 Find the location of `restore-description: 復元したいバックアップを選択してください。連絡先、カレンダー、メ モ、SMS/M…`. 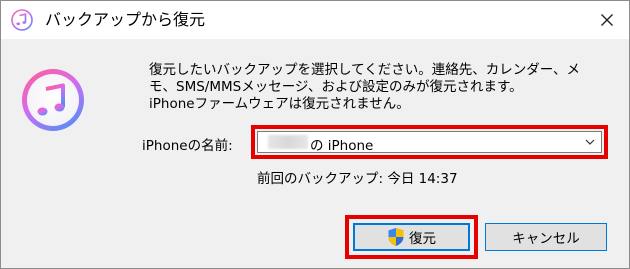

restore-description: 復元したいバックアップを選択してください。連絡先、カレンダー、メ モ、SMS/M… is located at coordinates (365, 87).